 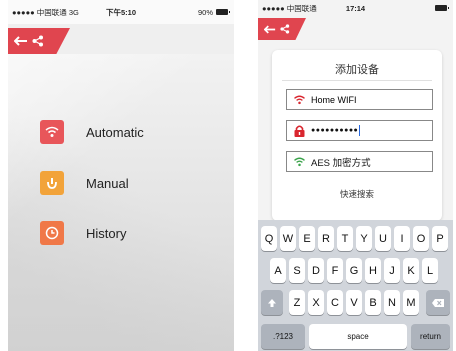 I want to click on key-f: F, so click(x=335, y=270).